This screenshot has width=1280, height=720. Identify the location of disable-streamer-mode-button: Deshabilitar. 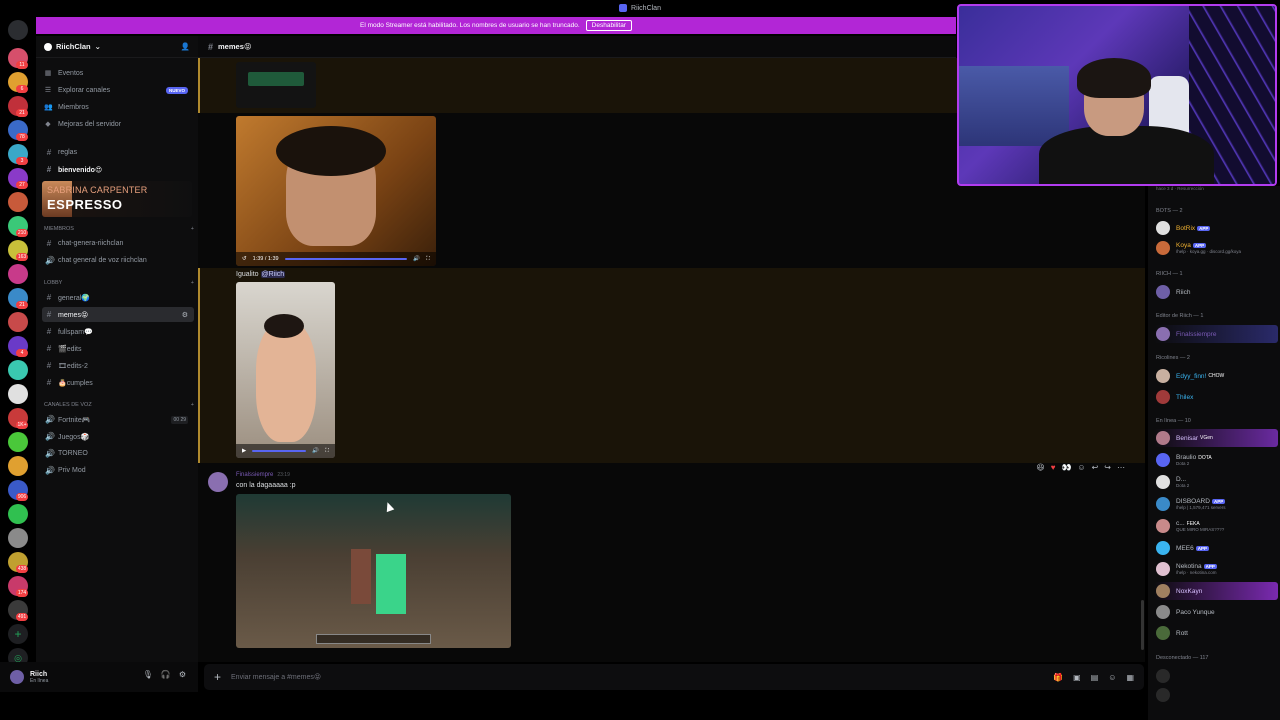
(608, 25).